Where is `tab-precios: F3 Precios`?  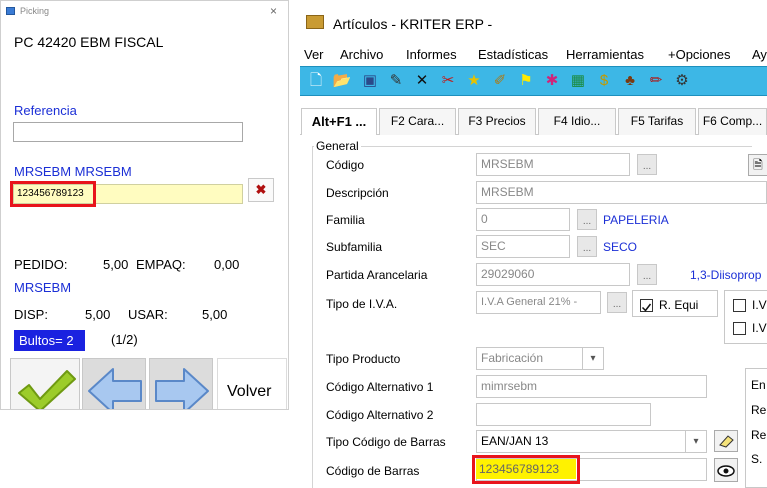
tab-precios: F3 Precios is located at coordinates (497, 121).